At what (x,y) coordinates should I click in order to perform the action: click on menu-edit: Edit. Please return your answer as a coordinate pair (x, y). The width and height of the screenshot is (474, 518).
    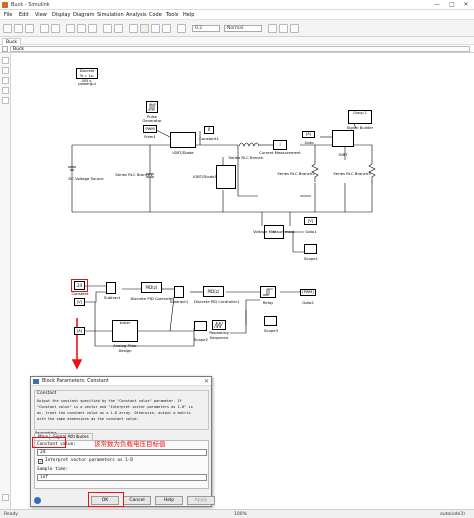
    Looking at the image, I should click on (24, 15).